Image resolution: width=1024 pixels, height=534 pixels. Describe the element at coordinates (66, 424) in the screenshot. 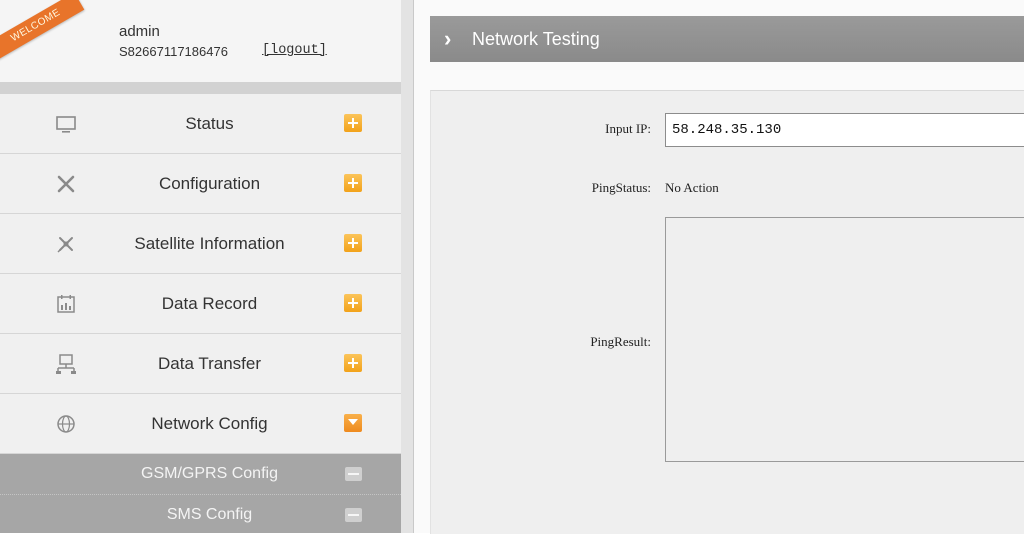

I see `globe-icon` at that location.